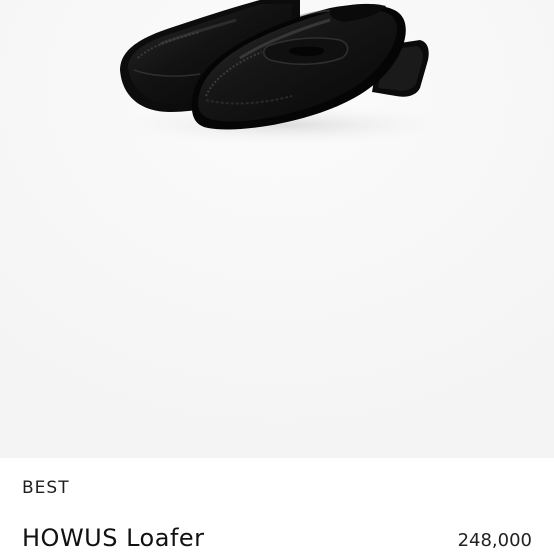 Image resolution: width=554 pixels, height=554 pixels. What do you see at coordinates (113, 538) in the screenshot?
I see `product-name: HOWUS Loafer` at bounding box center [113, 538].